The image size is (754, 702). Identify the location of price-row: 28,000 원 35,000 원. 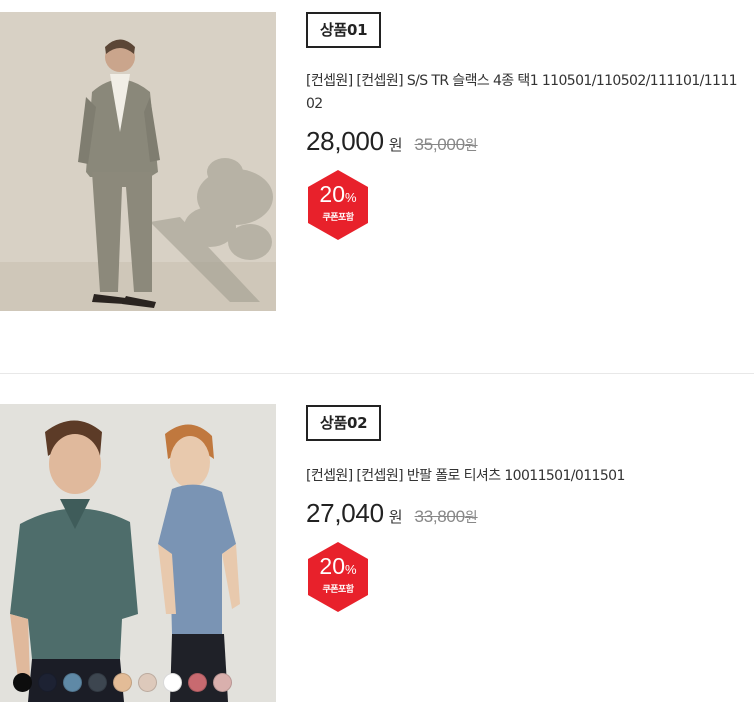
(525, 141).